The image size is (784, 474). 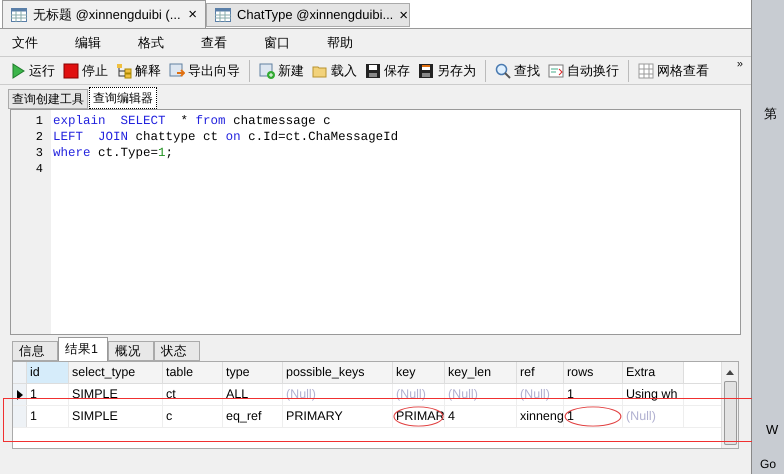 What do you see at coordinates (171, 395) in the screenshot?
I see `cell-text: ct` at bounding box center [171, 395].